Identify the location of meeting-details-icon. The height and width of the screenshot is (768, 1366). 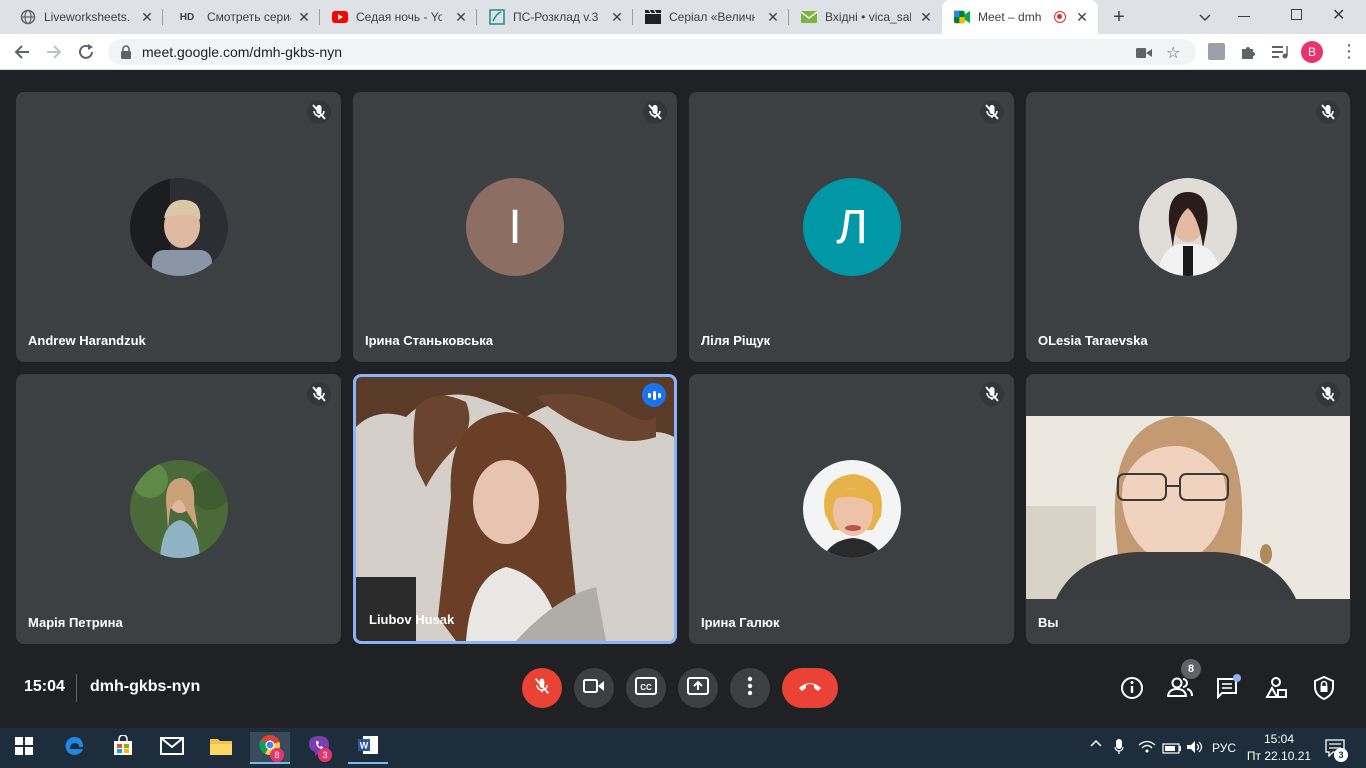
(1132, 690).